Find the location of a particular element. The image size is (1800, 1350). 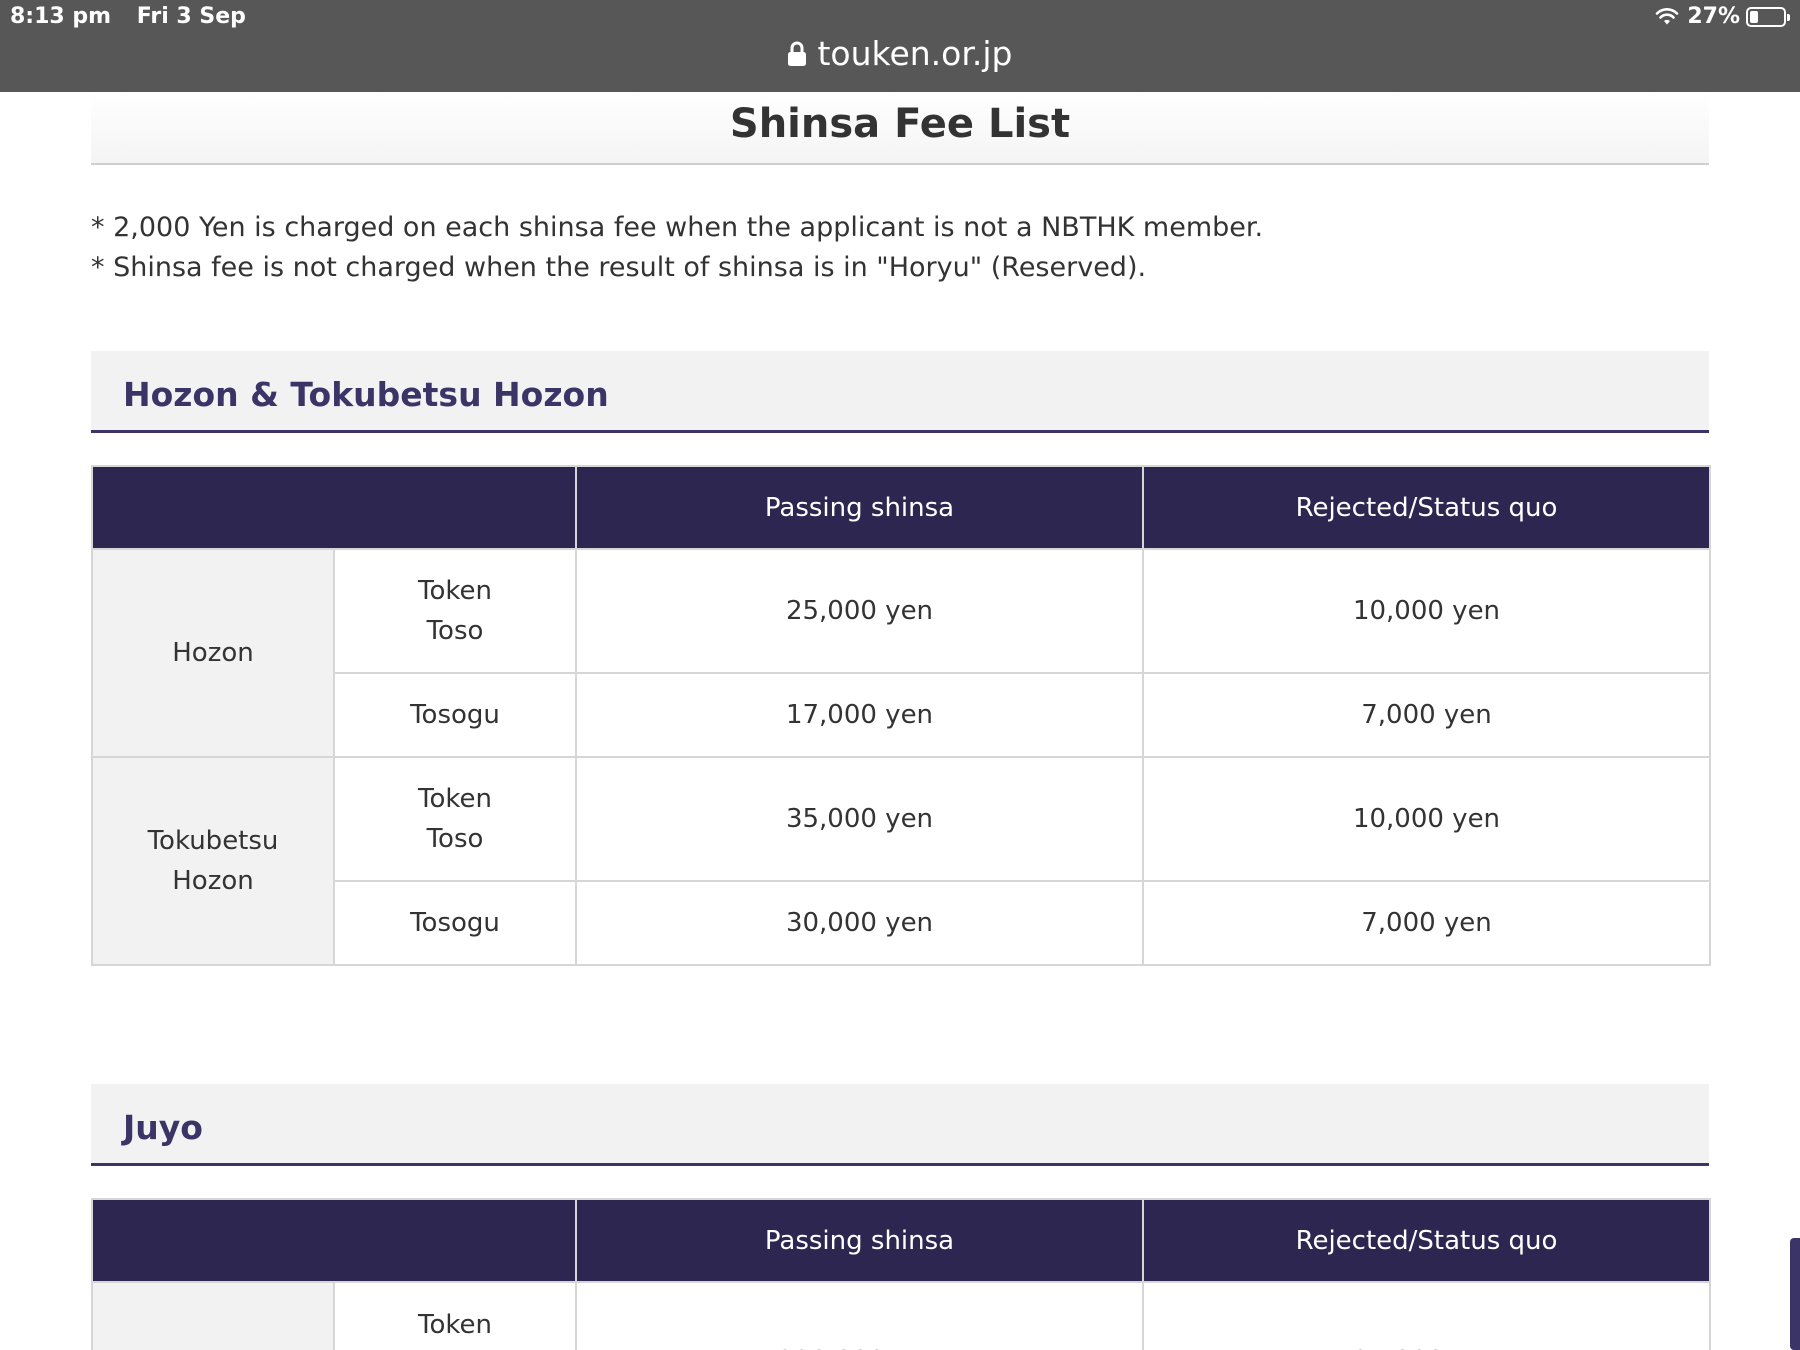

section-title: Juyo is located at coordinates (163, 1127).